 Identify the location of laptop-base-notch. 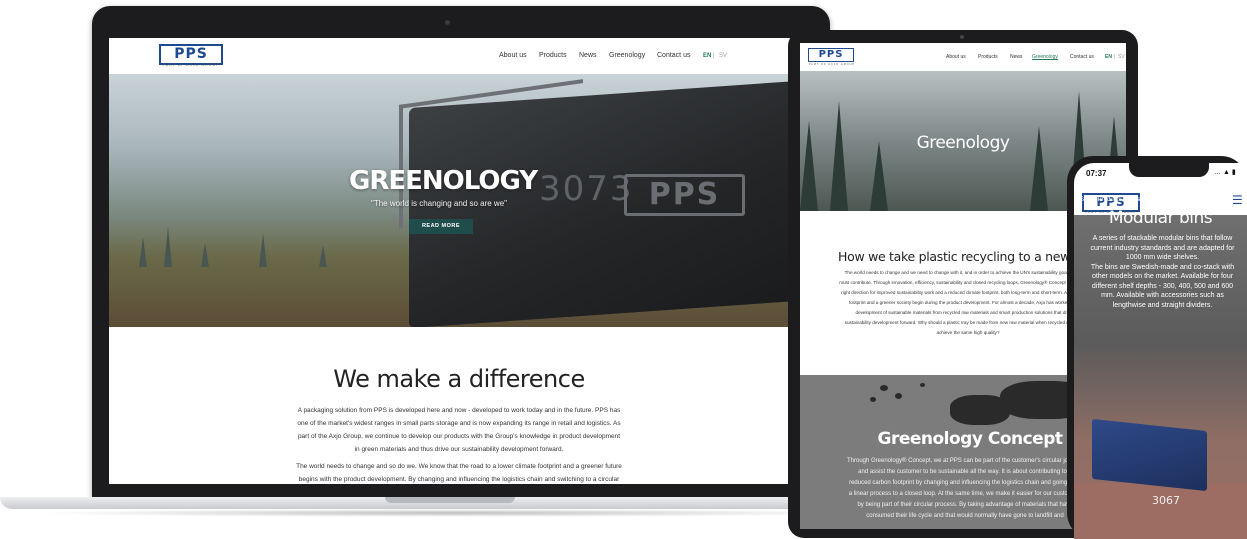
(450, 500).